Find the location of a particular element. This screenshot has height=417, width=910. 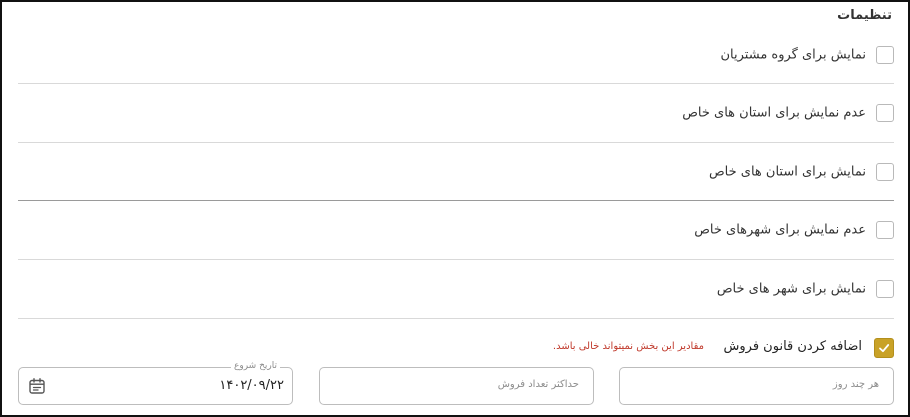

start-date-input: تاریخ شروع ۱۴۰۲/۰۹/۲۲ is located at coordinates (155, 383).